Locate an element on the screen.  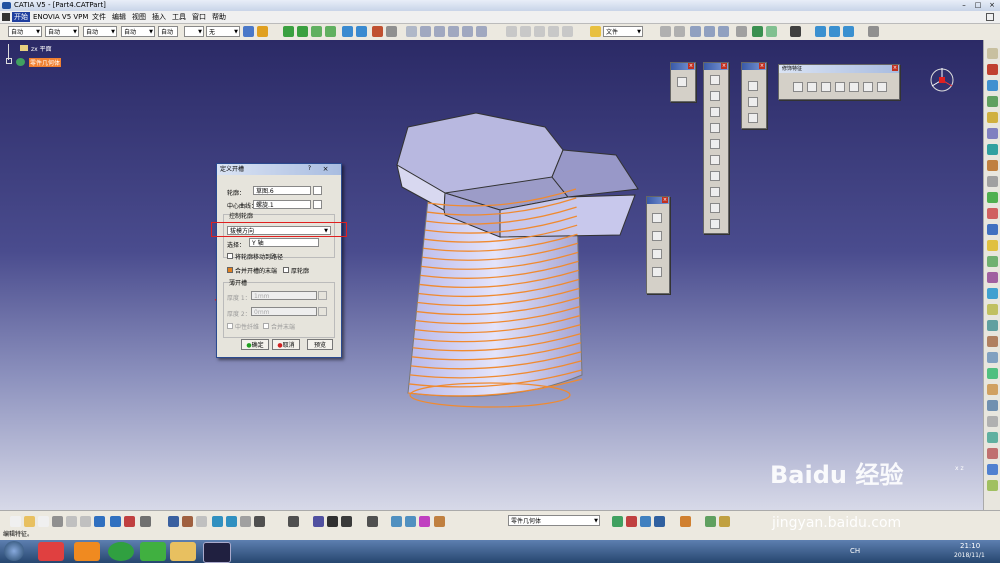
merge-ends-checkbox is located at coordinates (230, 270).